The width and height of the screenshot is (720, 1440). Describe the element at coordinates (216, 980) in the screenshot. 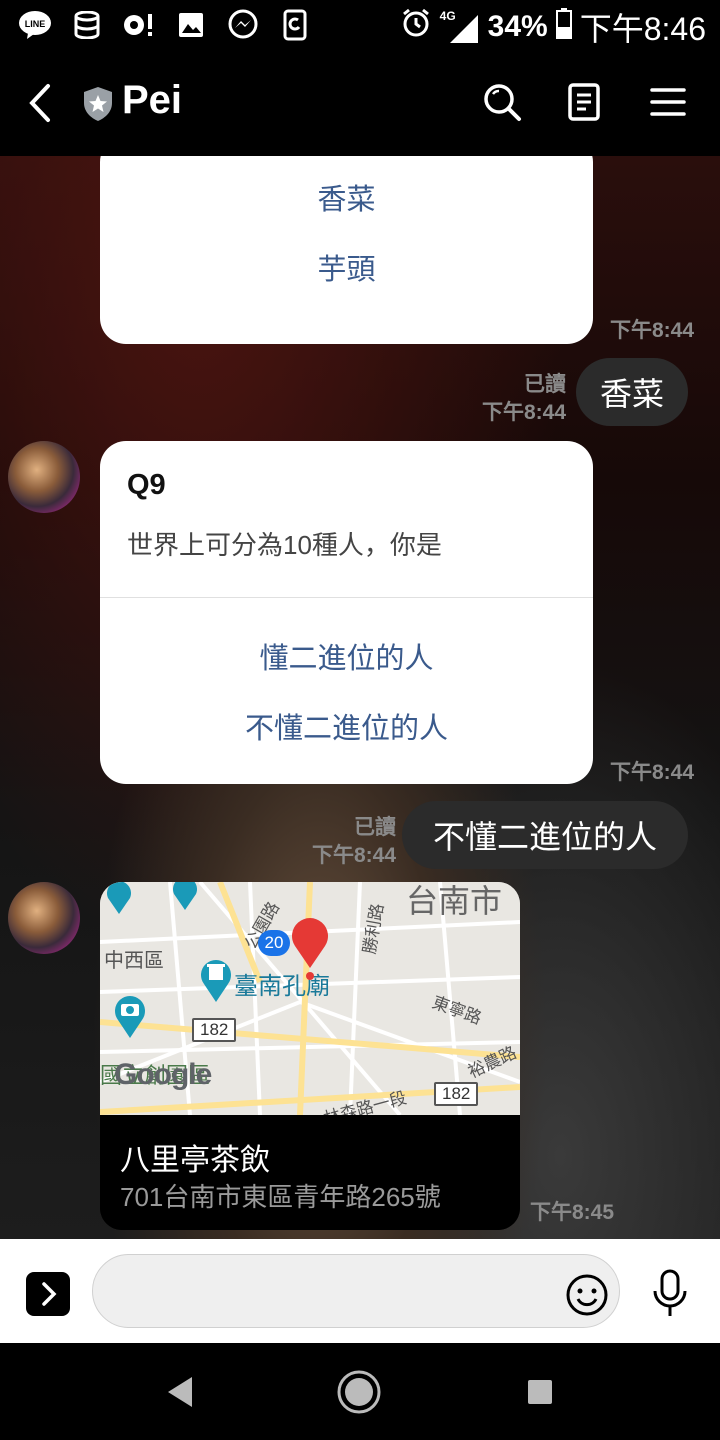

I see `temple-icon` at that location.